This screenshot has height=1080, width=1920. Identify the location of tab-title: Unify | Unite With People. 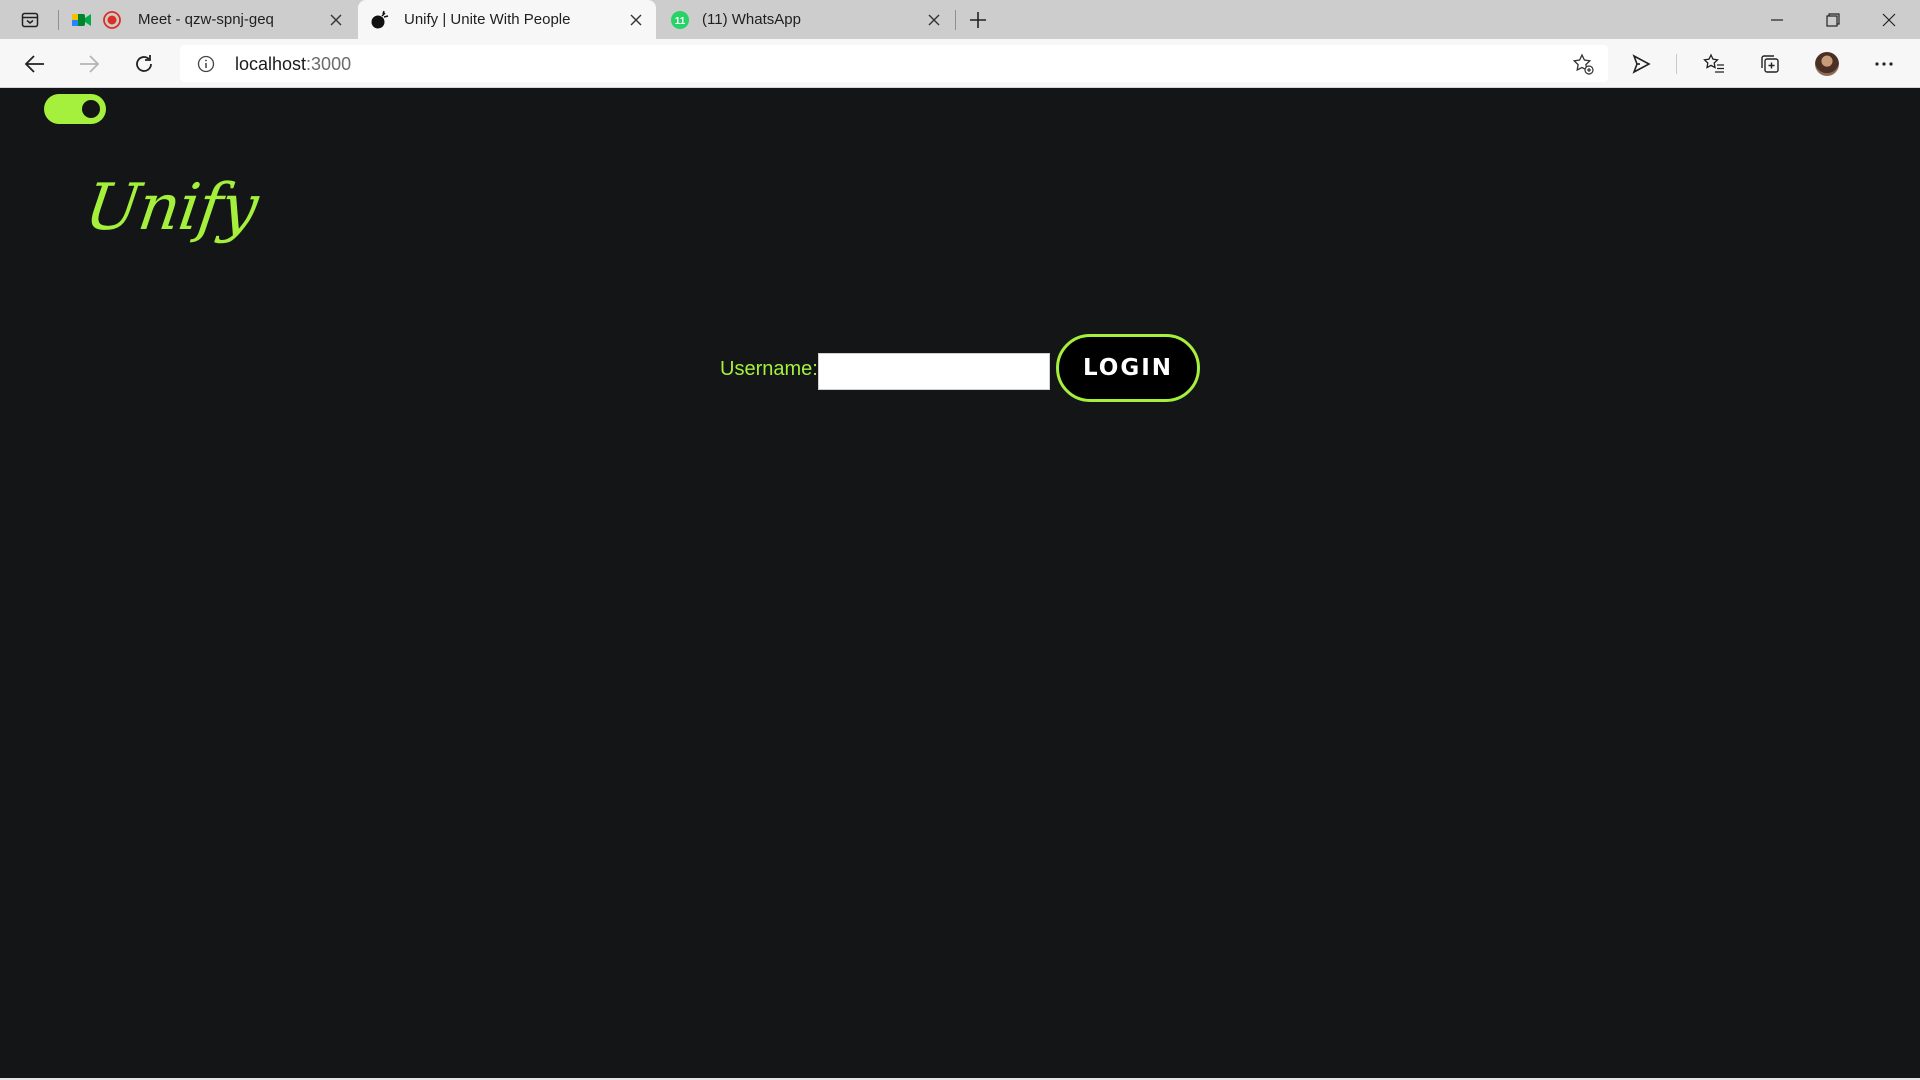
(487, 19).